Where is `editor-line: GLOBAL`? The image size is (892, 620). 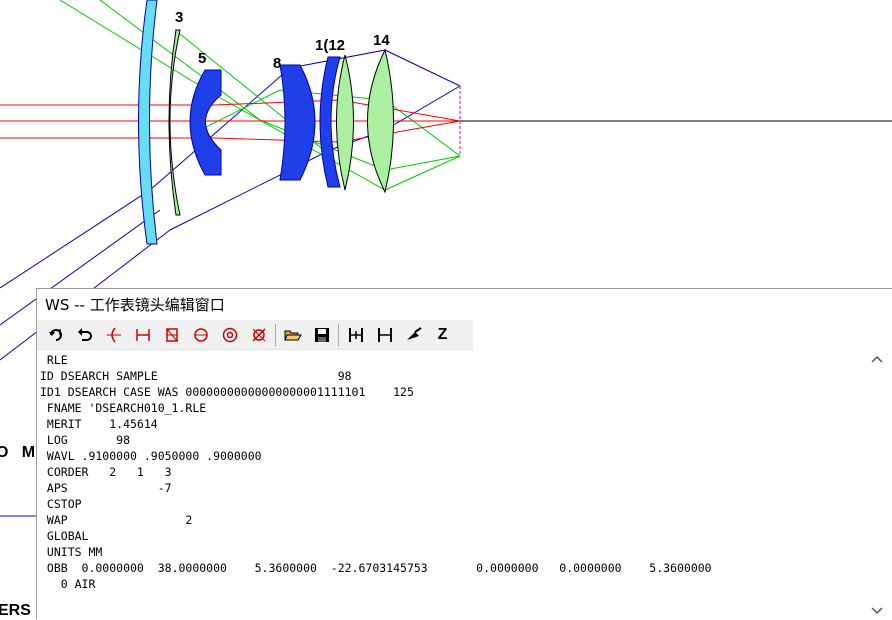 editor-line: GLOBAL is located at coordinates (451, 536).